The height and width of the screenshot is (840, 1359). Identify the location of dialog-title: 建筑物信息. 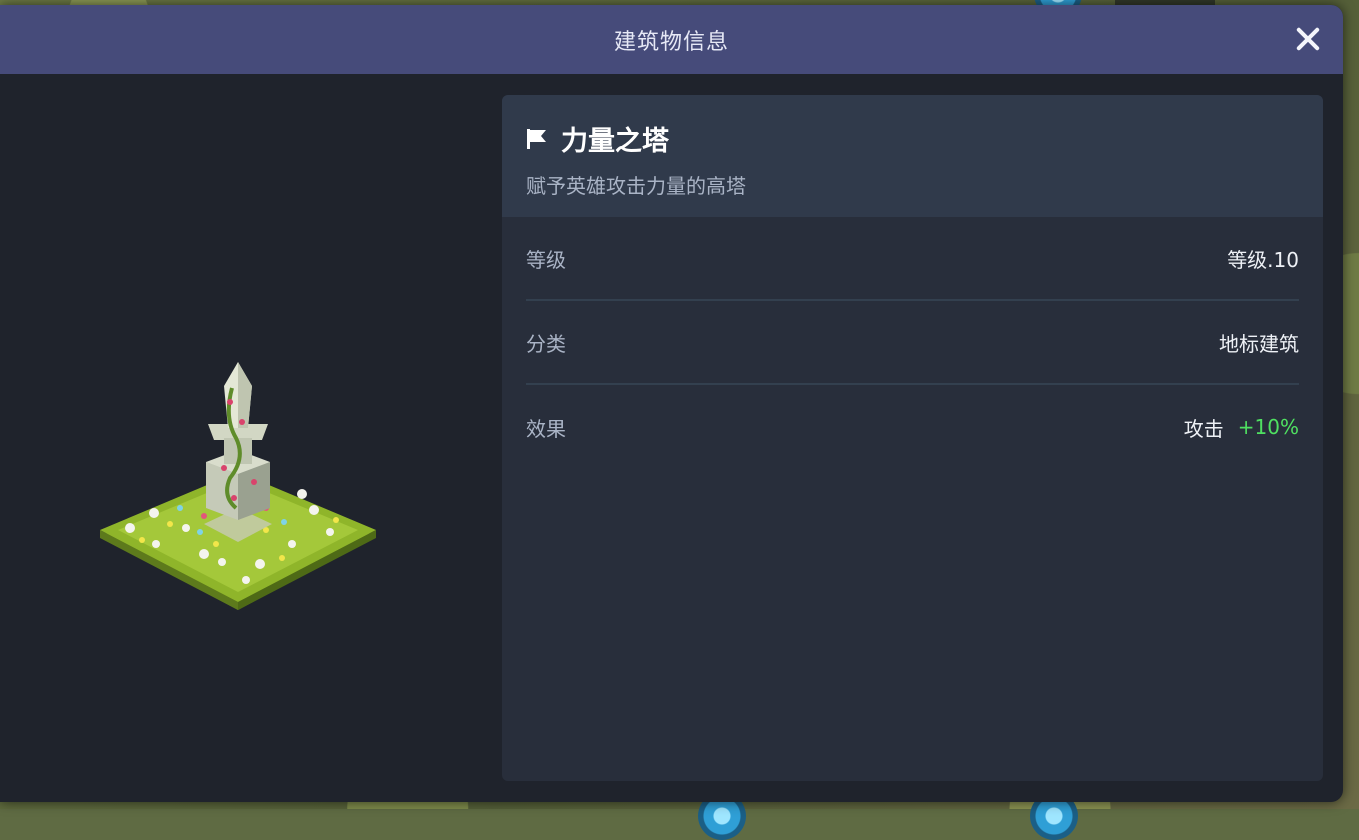
(671, 42).